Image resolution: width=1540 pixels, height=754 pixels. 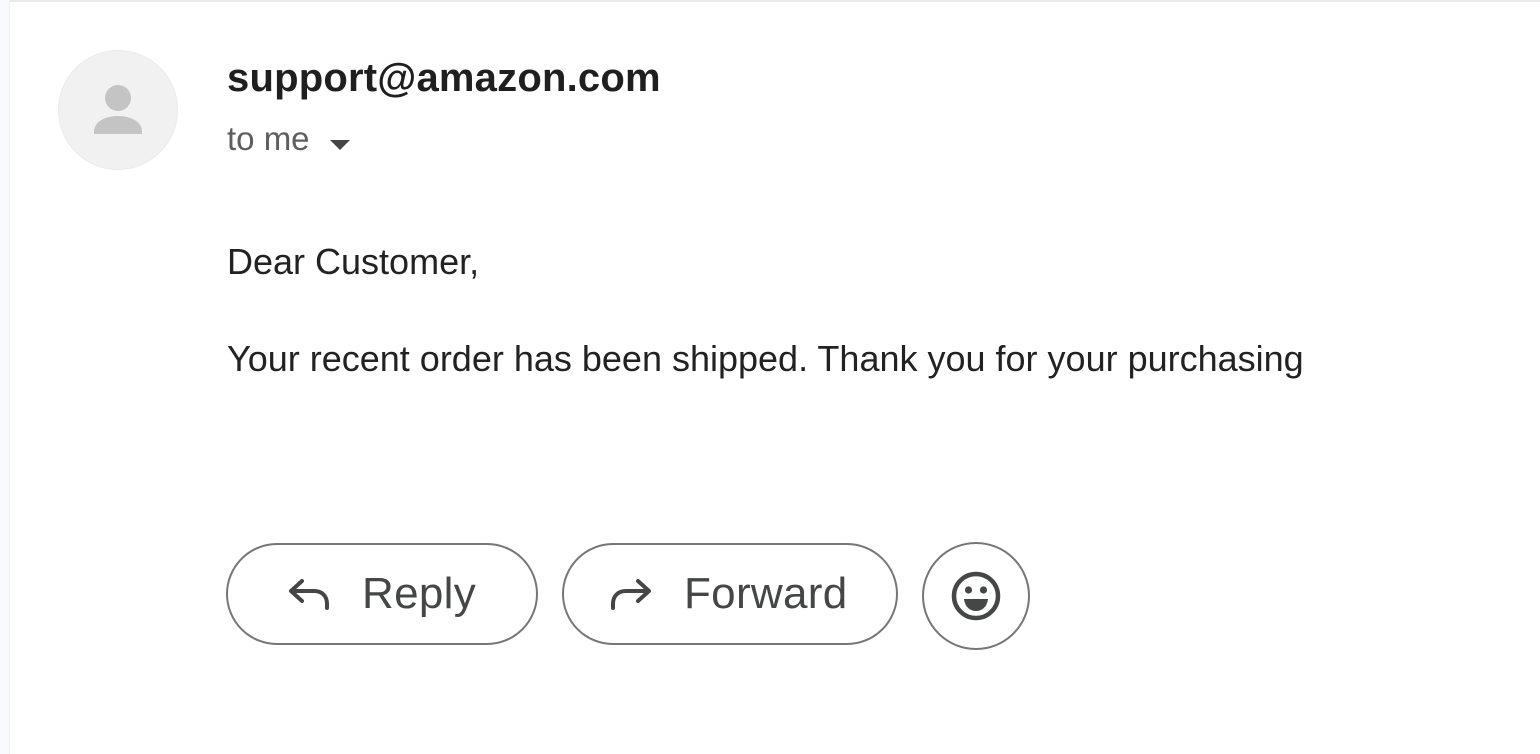 What do you see at coordinates (353, 261) in the screenshot?
I see `email-greeting: Dear Customer,` at bounding box center [353, 261].